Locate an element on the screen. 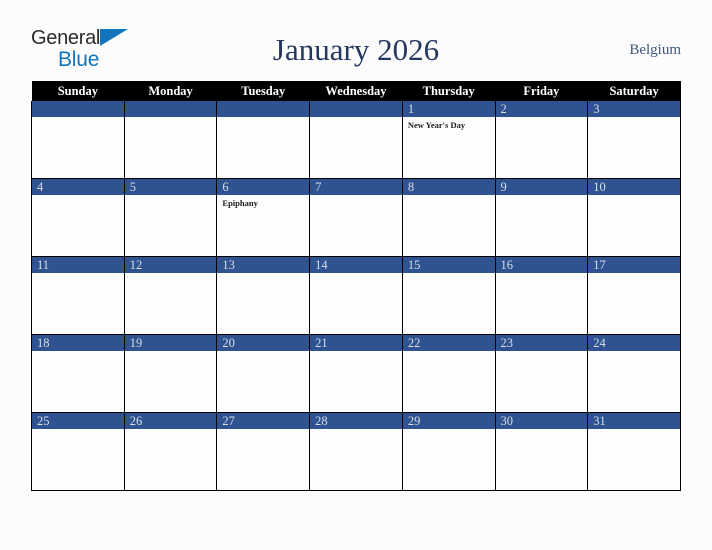 This screenshot has width=712, height=550. day-number: 17 is located at coordinates (634, 265).